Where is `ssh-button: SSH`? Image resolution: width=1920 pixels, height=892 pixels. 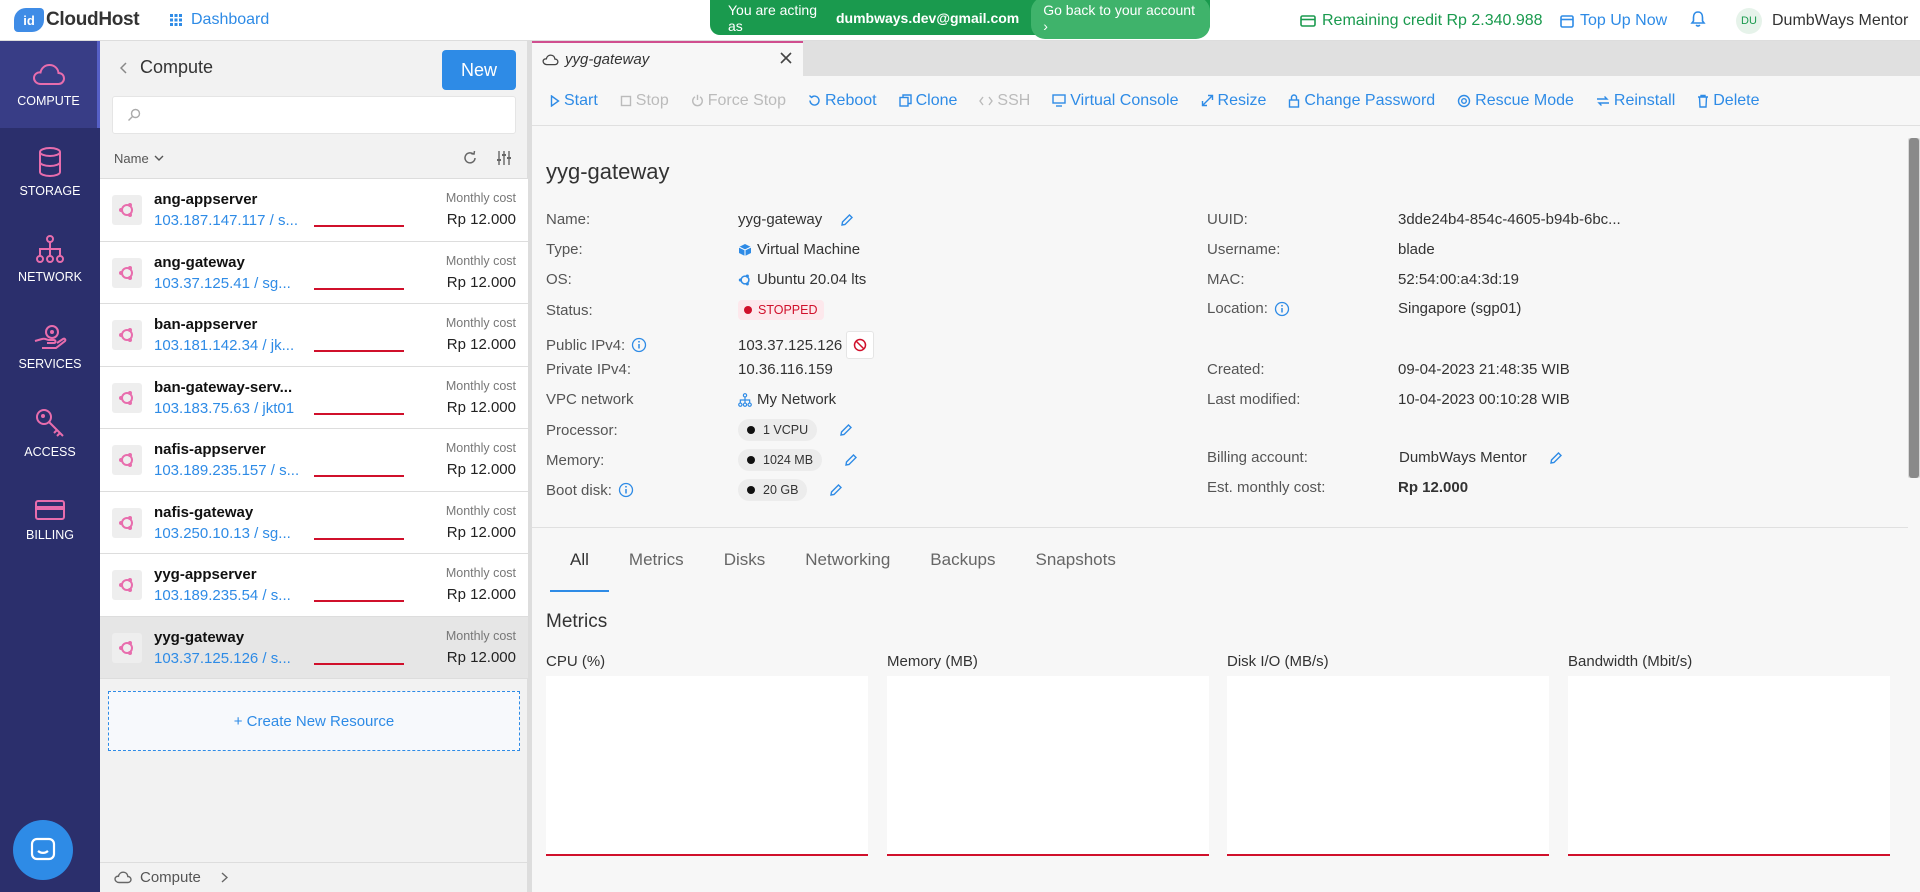
ssh-button: SSH is located at coordinates (1004, 101).